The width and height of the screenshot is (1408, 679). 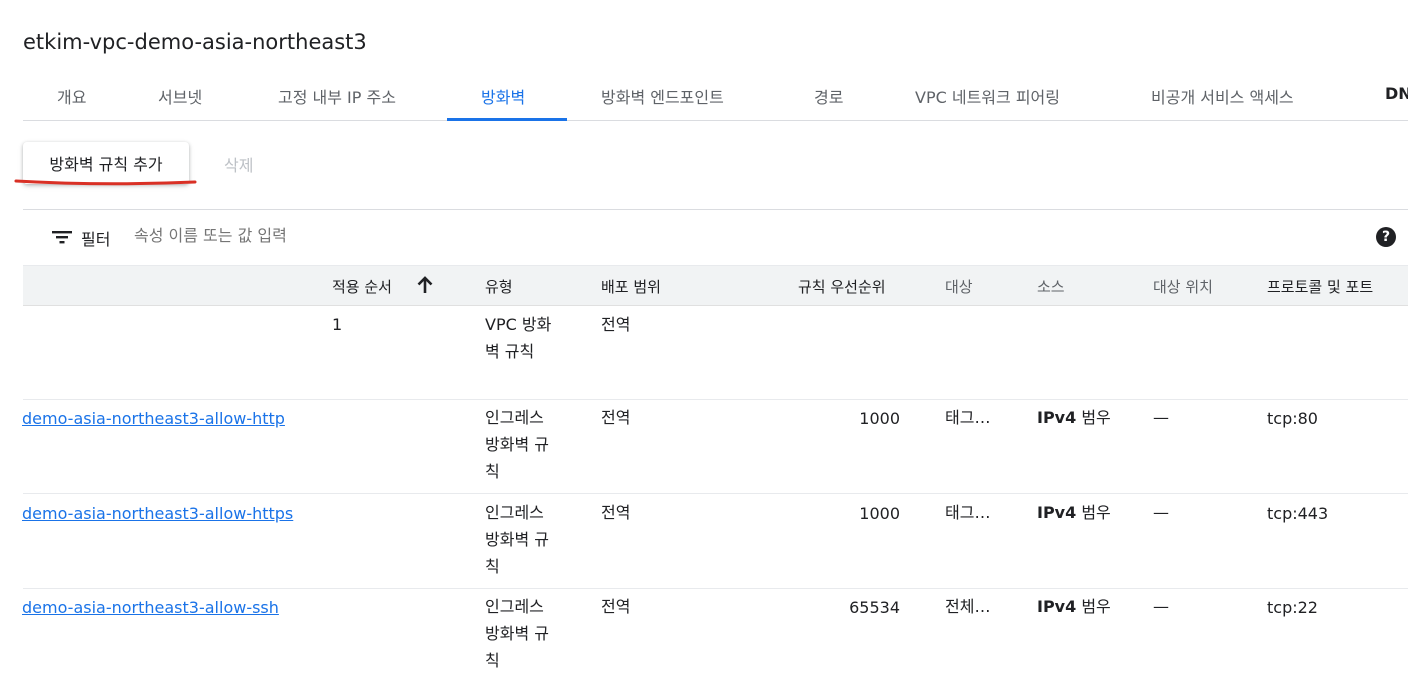 What do you see at coordinates (1222, 96) in the screenshot?
I see `tab-private-service-access: 비공개 서비스 액세스` at bounding box center [1222, 96].